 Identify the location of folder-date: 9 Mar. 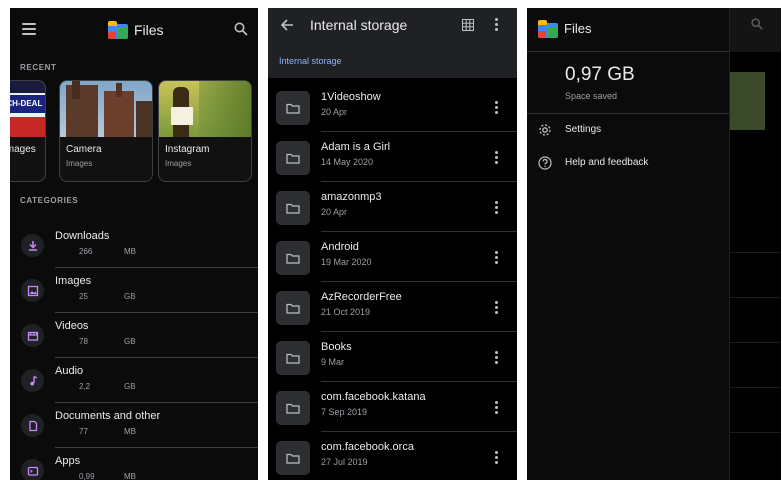
(333, 362).